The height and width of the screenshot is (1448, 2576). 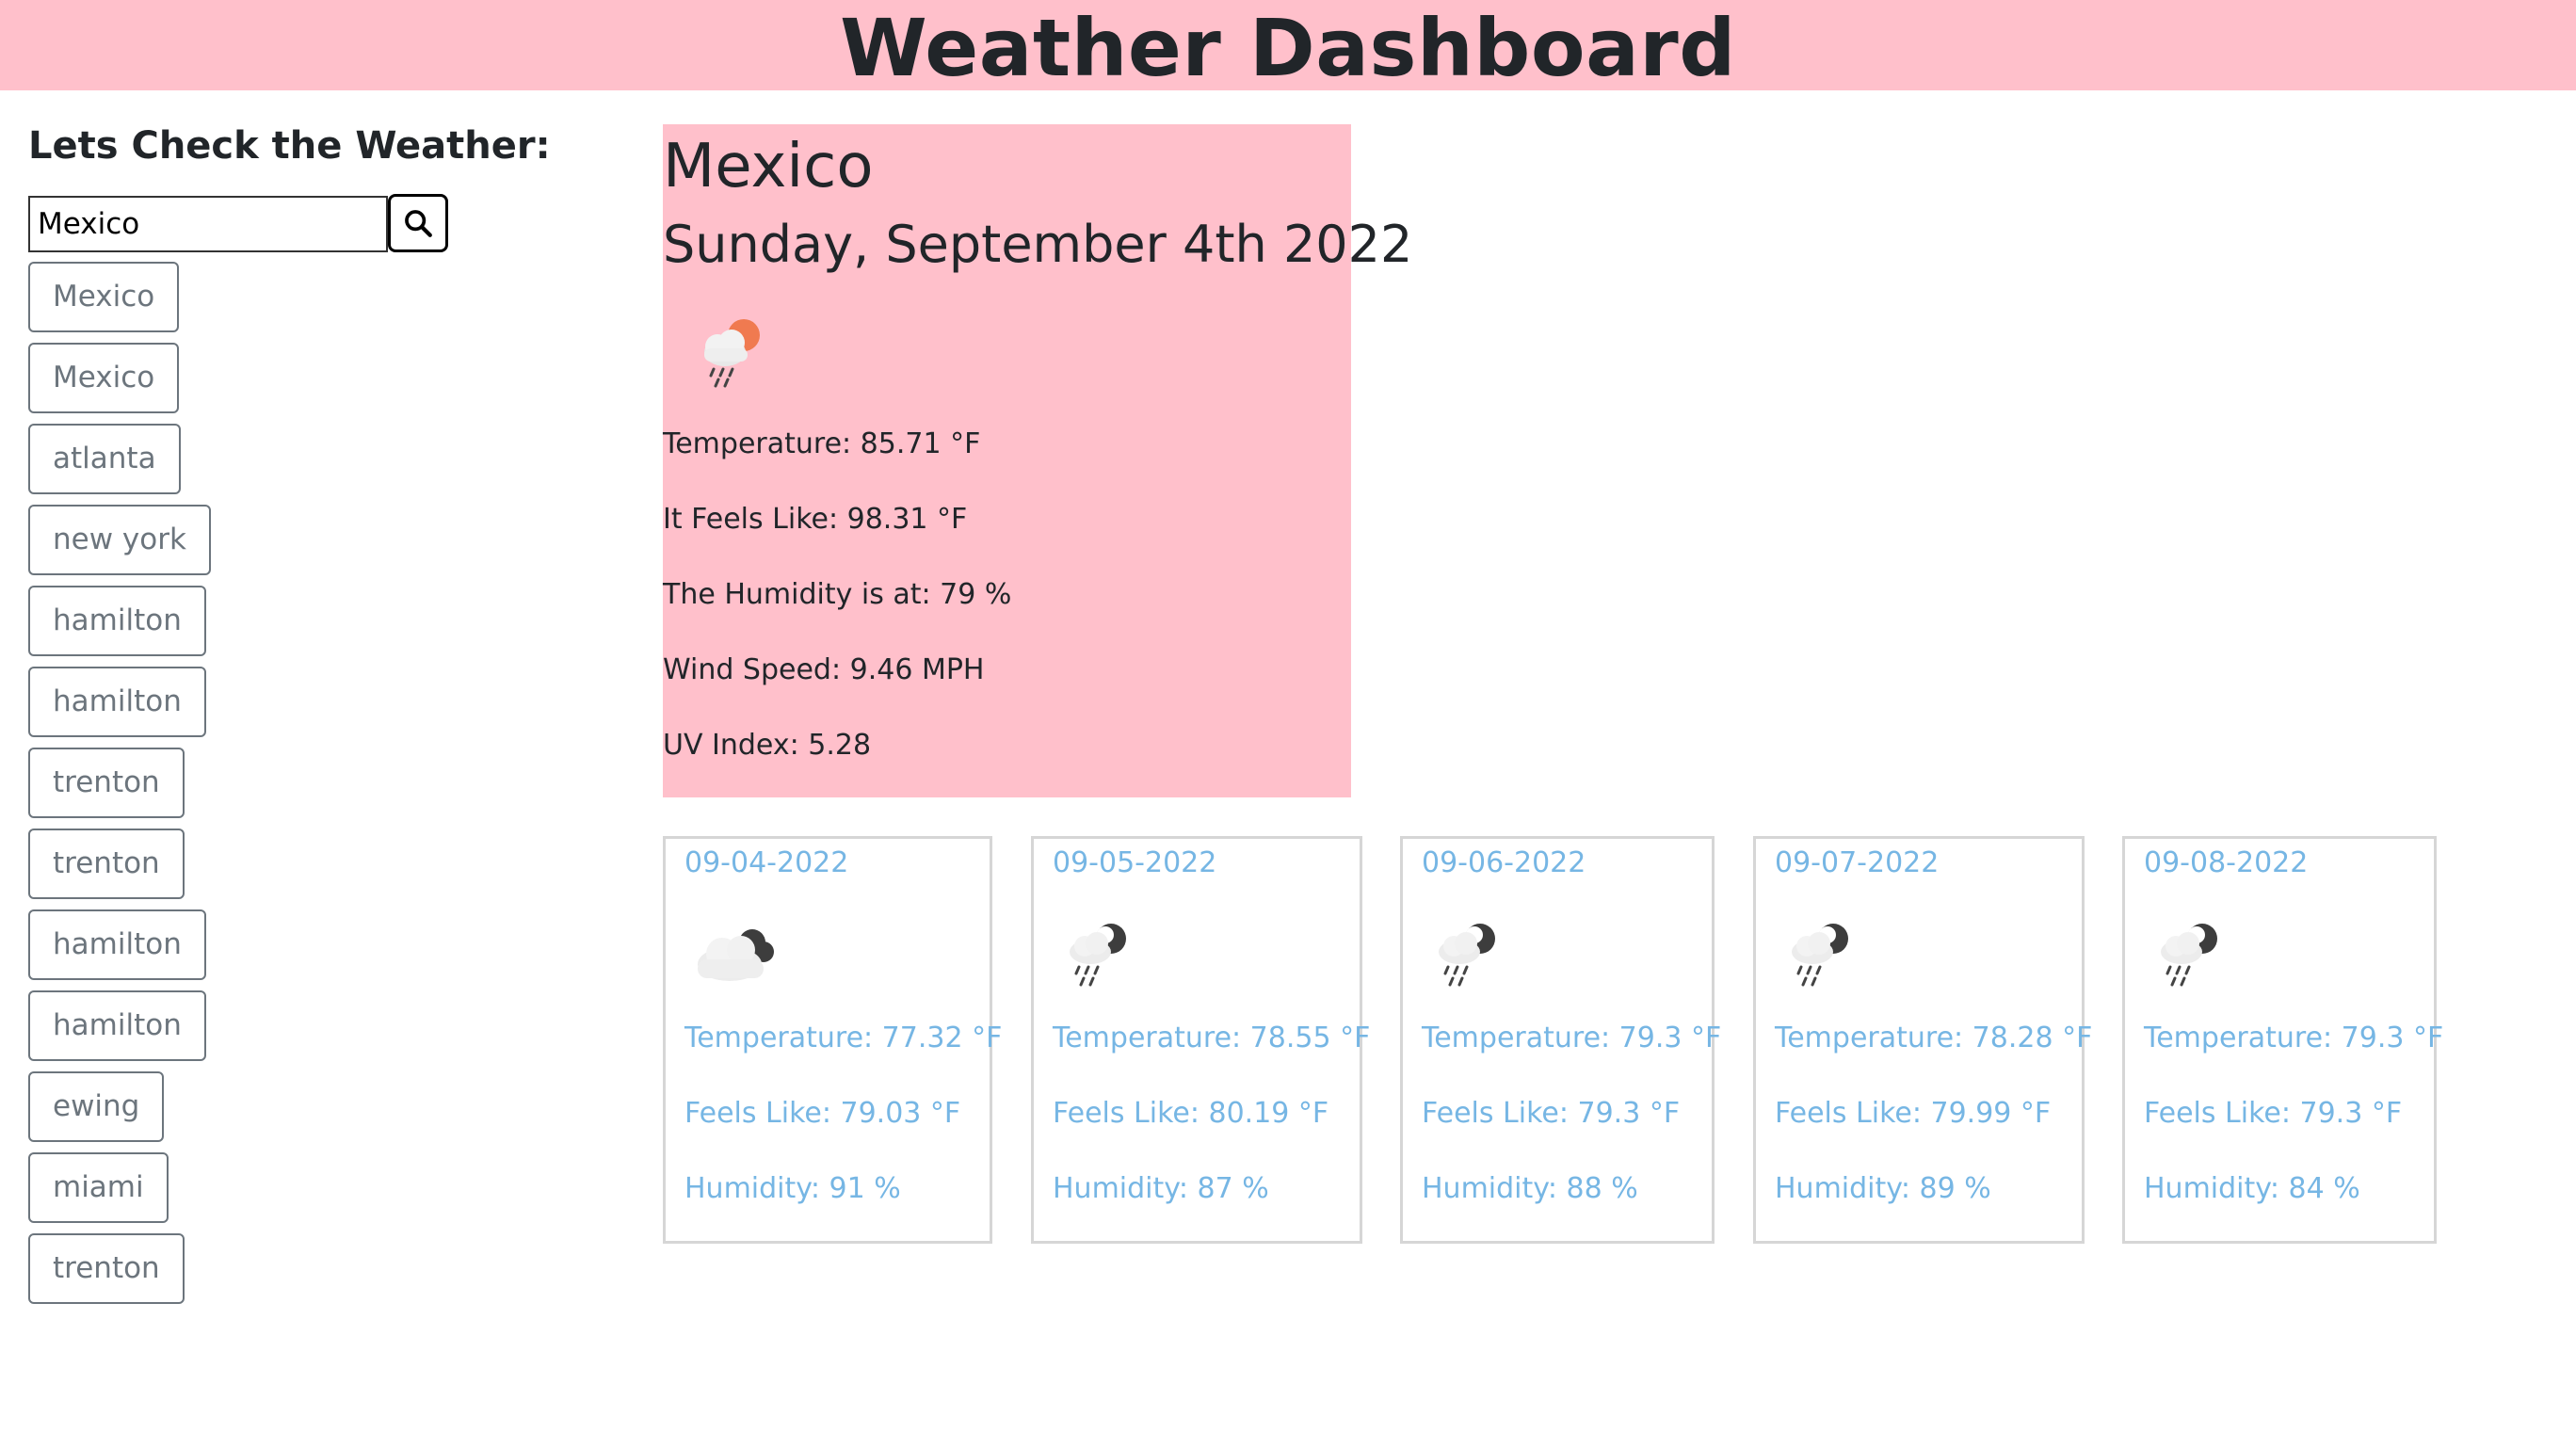 I want to click on current-humidity: The Humidity is at: 79 %, so click(x=837, y=594).